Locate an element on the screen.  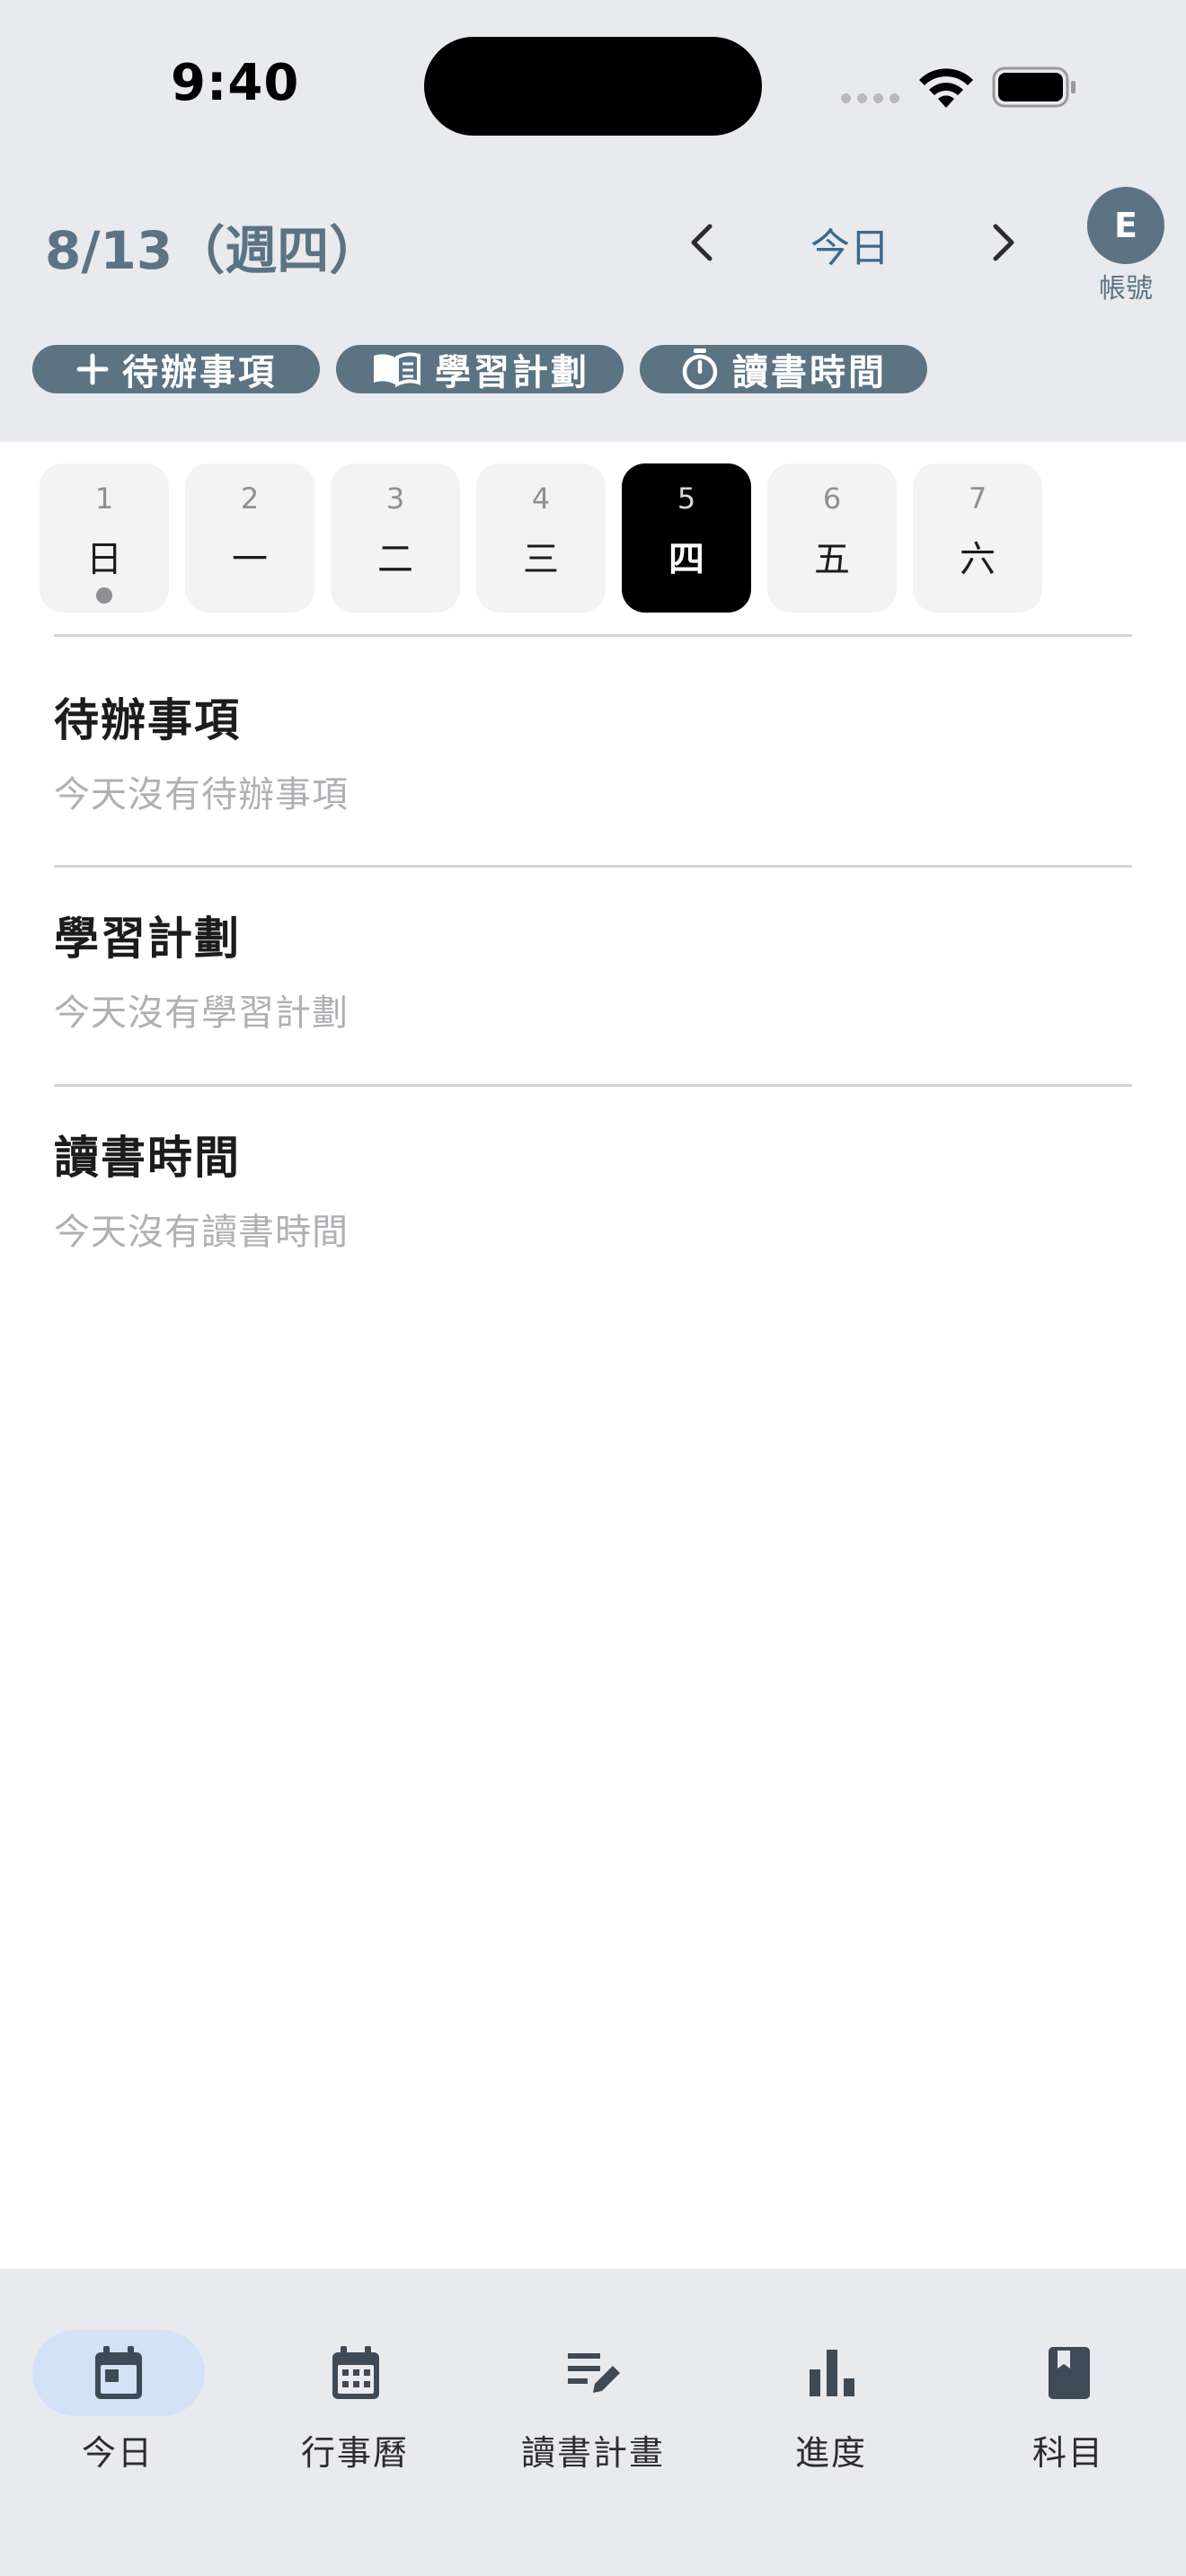
day-monday: 2 一 is located at coordinates (249, 538).